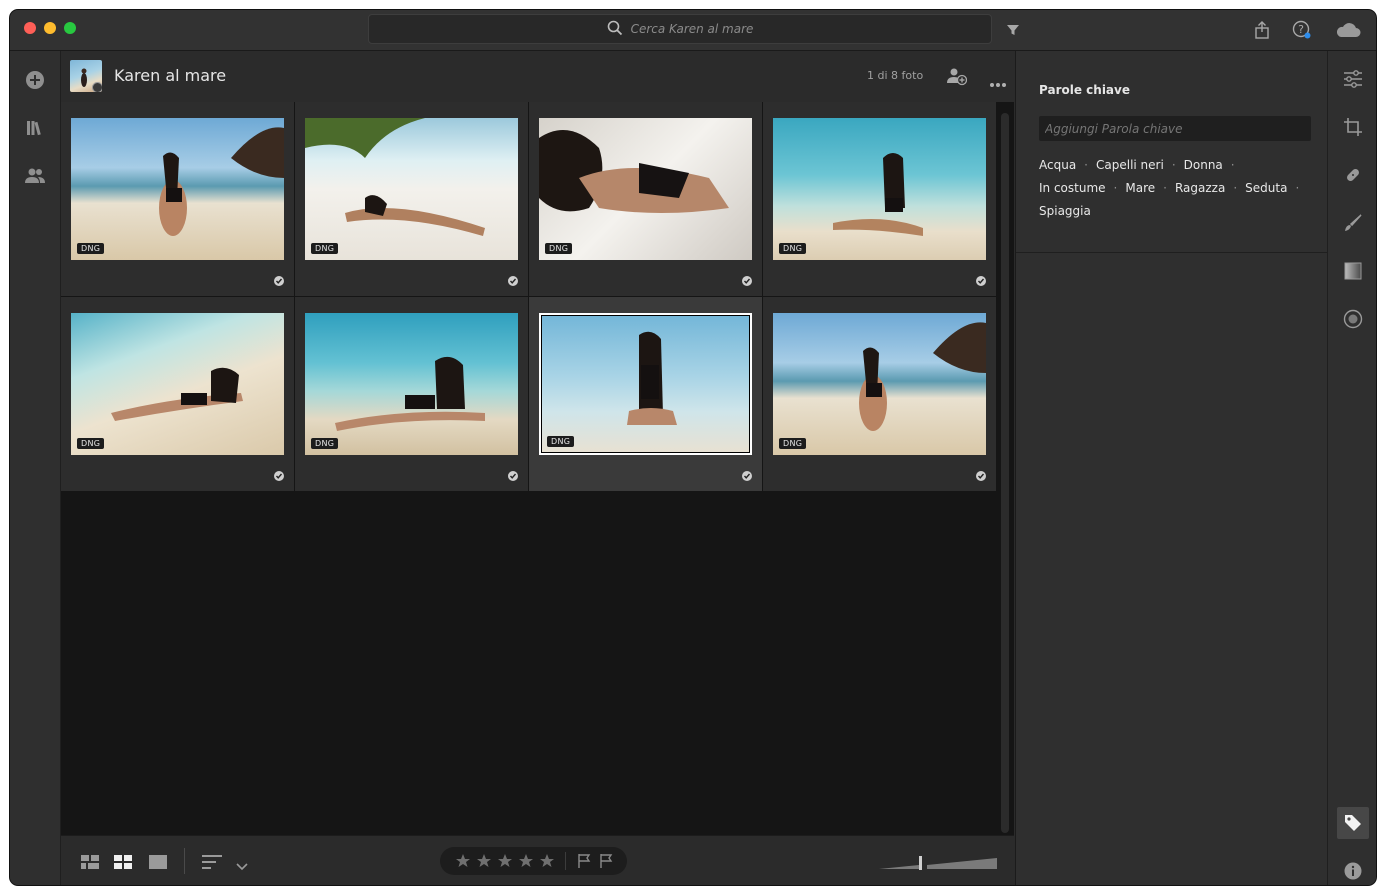 The height and width of the screenshot is (895, 1386). I want to click on filter-icon, so click(1013, 30).